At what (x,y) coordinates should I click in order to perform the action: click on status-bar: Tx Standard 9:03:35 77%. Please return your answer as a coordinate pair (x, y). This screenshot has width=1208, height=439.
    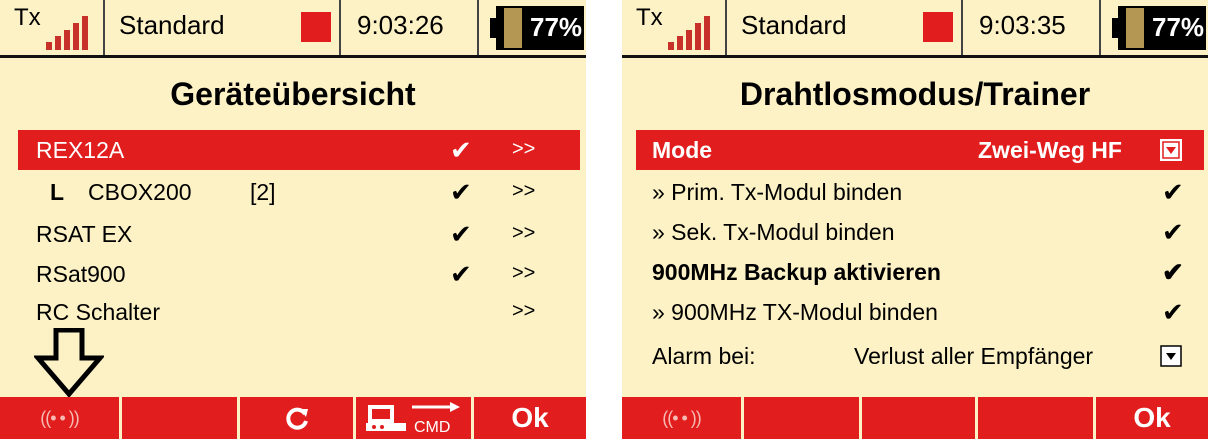
    Looking at the image, I should click on (915, 29).